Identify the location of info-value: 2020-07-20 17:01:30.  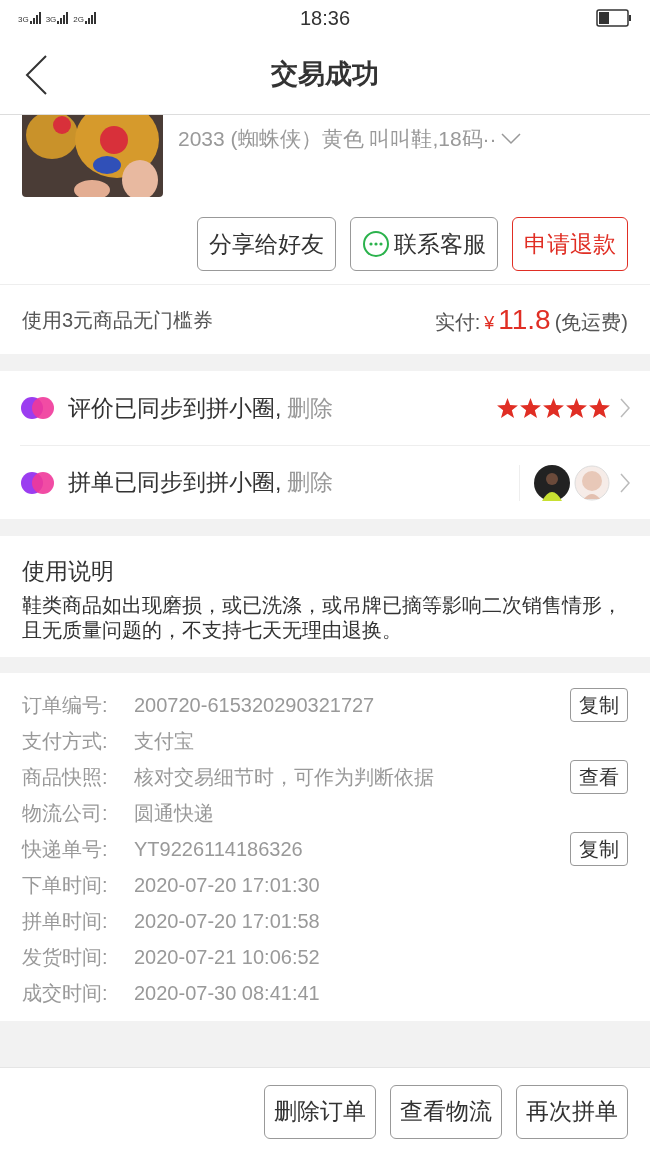
(227, 885).